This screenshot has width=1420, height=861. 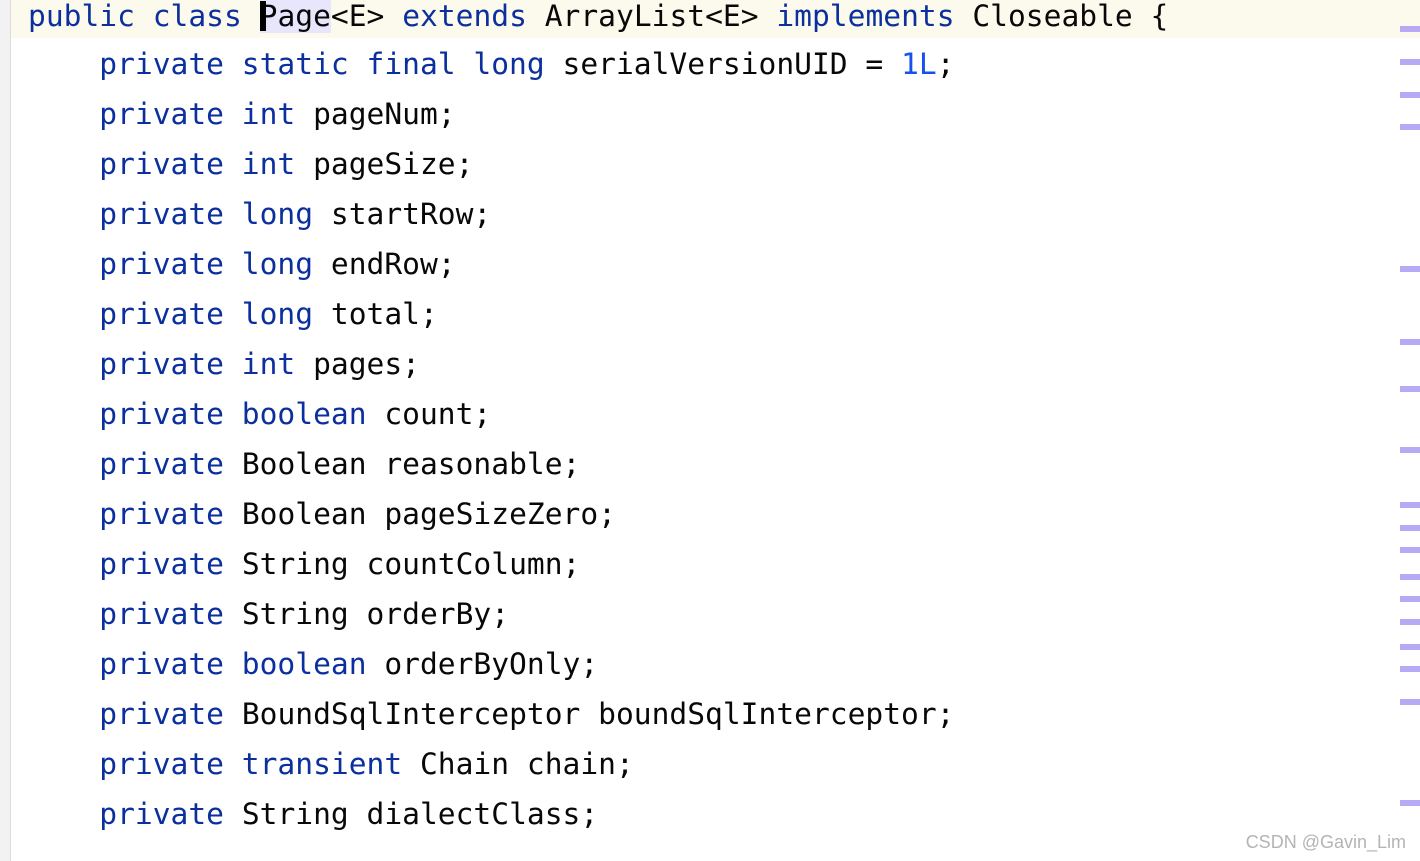 I want to click on code-token: ;, so click(x=945, y=64).